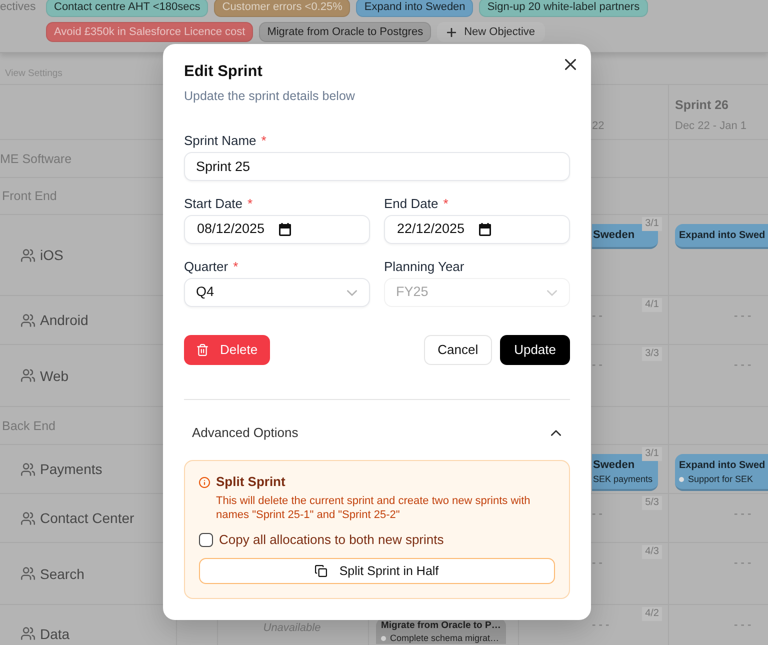 The image size is (768, 645). I want to click on field-label: Quarter, so click(206, 267).